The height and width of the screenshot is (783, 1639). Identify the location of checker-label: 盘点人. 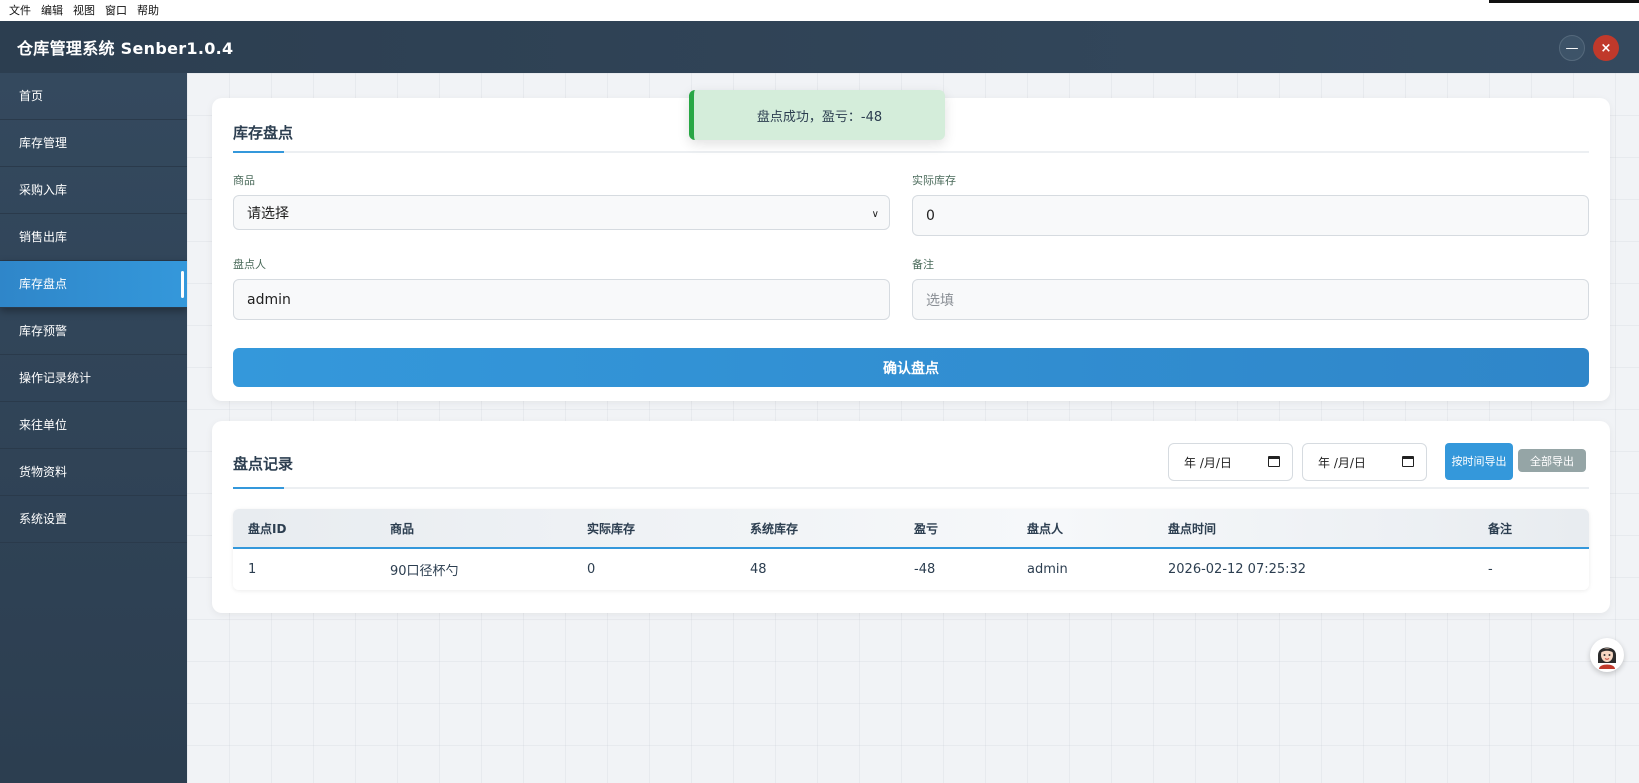
(249, 264).